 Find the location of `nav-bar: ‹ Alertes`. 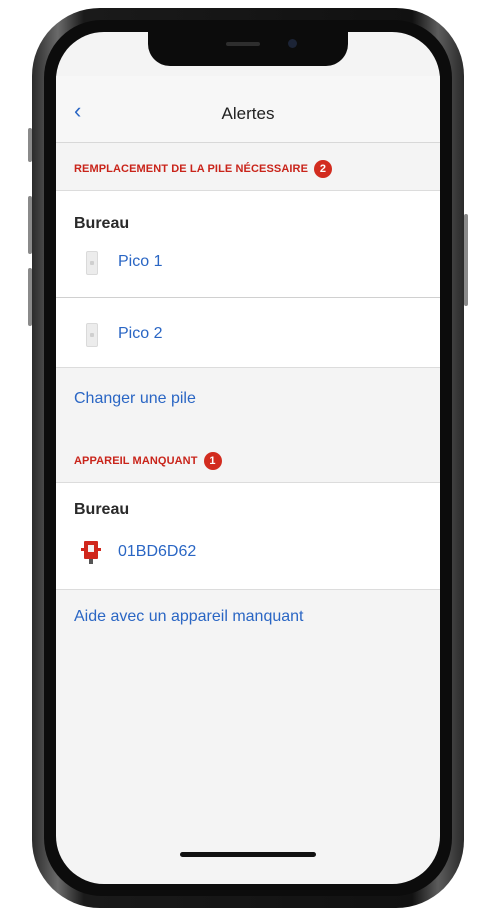

nav-bar: ‹ Alertes is located at coordinates (248, 109).